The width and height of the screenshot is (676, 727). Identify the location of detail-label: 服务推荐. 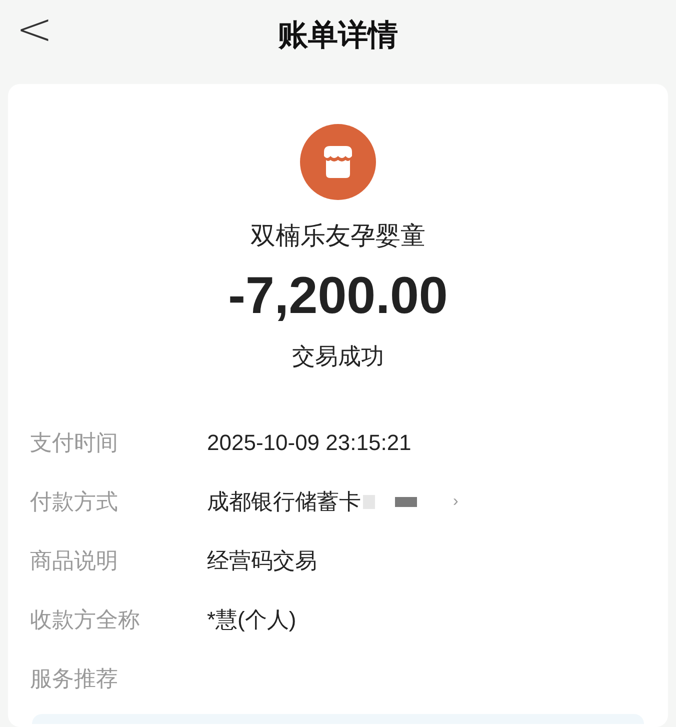
(74, 679).